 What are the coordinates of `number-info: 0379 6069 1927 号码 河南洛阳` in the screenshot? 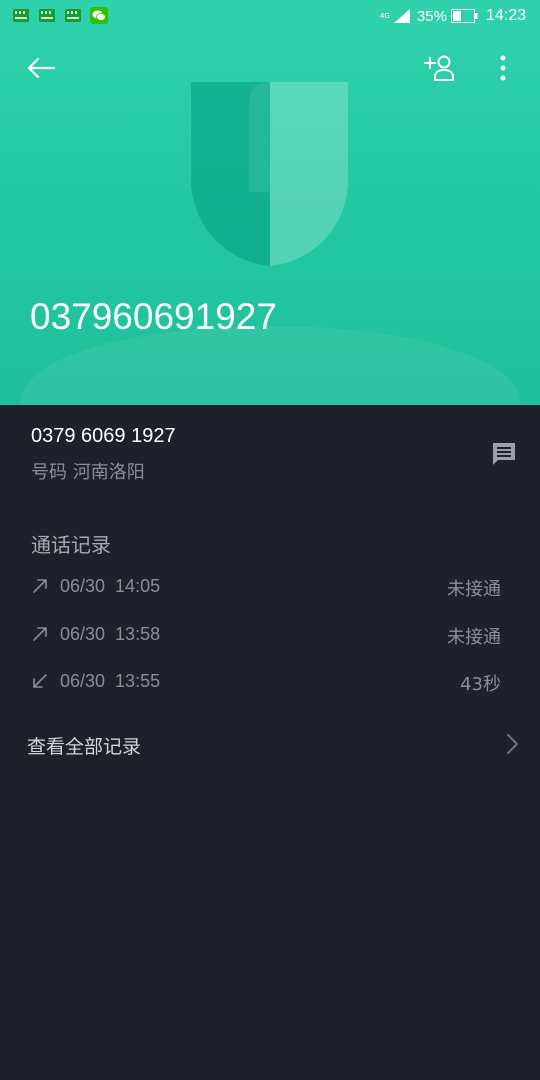 It's located at (270, 453).